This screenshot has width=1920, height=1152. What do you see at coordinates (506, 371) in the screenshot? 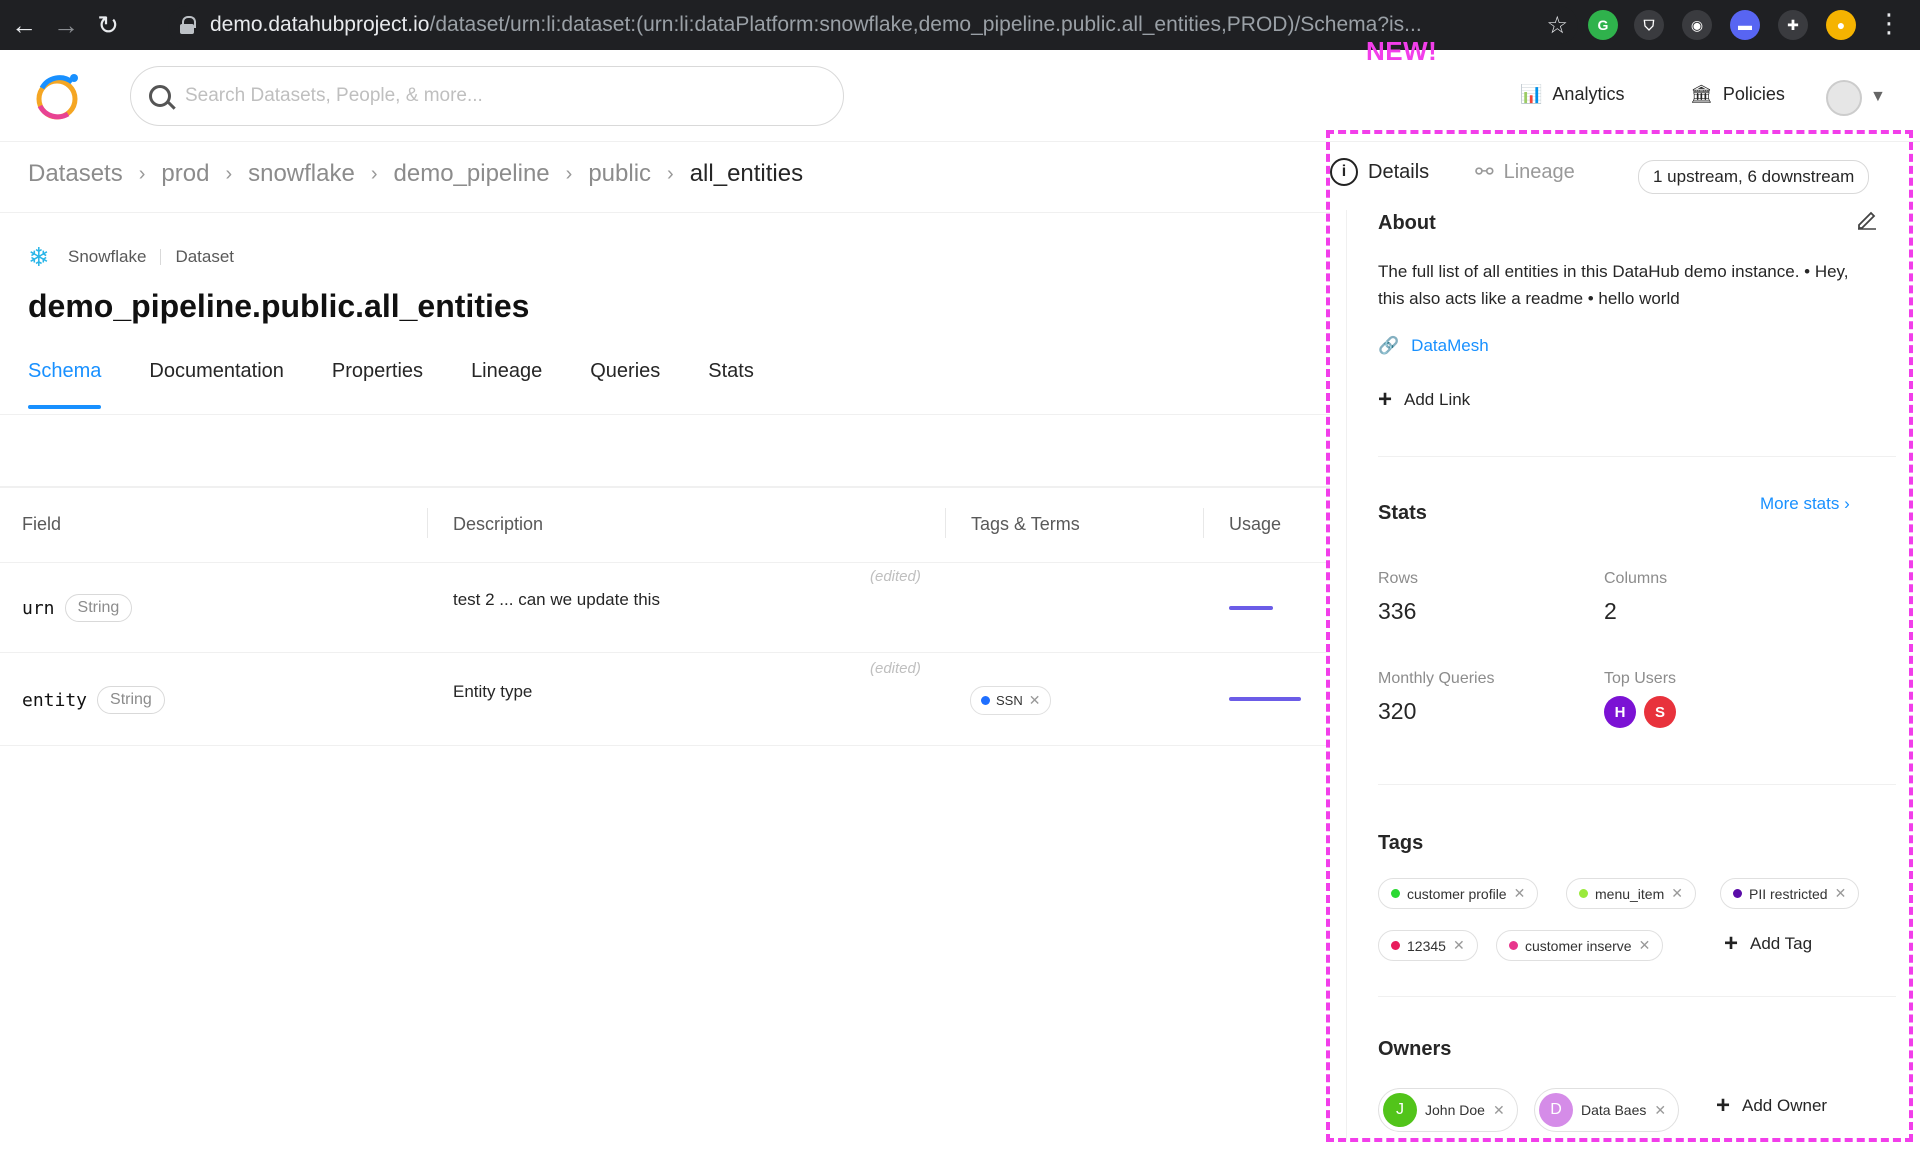
I see `tab-lineage: Lineage` at bounding box center [506, 371].